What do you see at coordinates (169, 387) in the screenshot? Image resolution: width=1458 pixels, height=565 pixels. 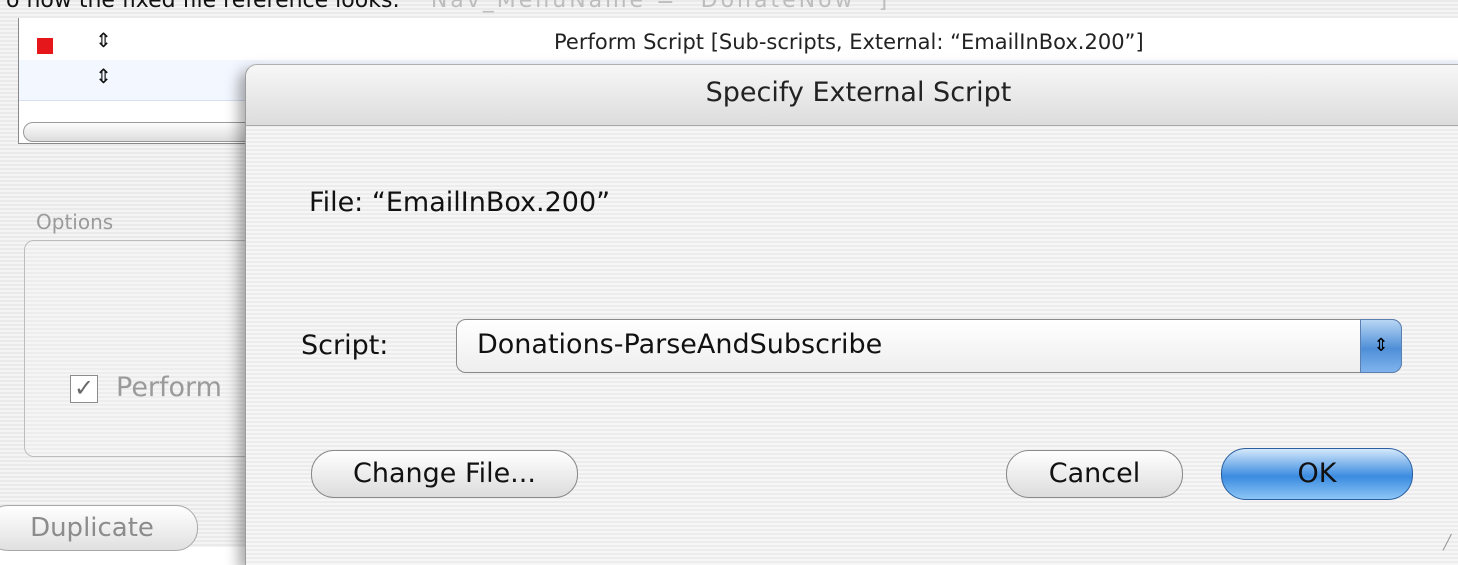 I see `perform-checkbox-label: Perform` at bounding box center [169, 387].